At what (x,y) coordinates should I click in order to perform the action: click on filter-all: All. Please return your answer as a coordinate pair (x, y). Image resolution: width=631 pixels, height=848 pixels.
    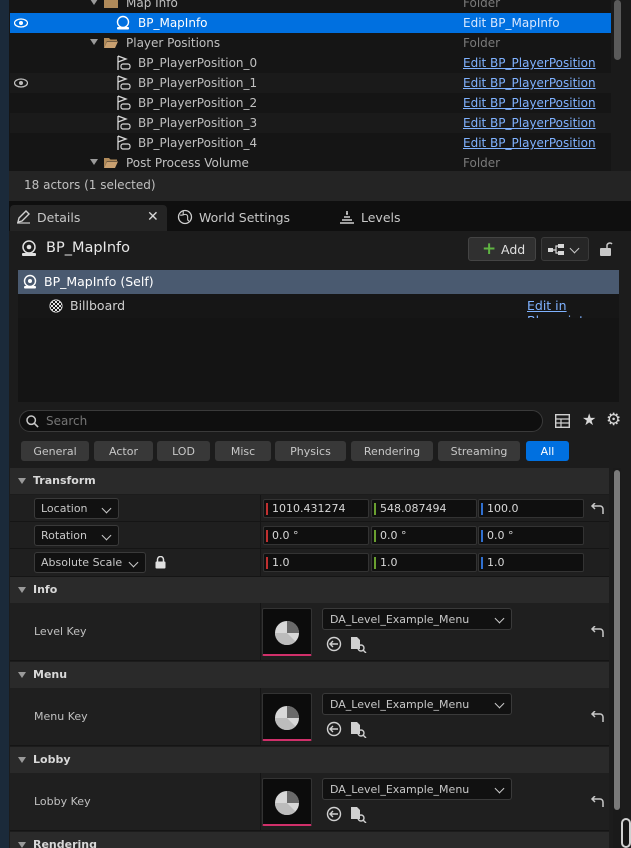
    Looking at the image, I should click on (547, 451).